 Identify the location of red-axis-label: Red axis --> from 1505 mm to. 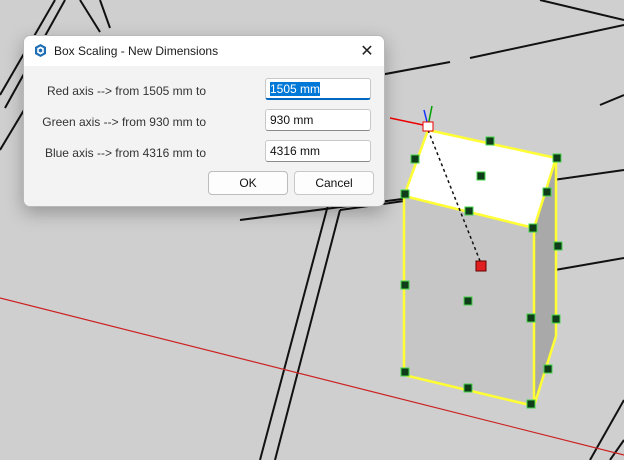
(126, 91).